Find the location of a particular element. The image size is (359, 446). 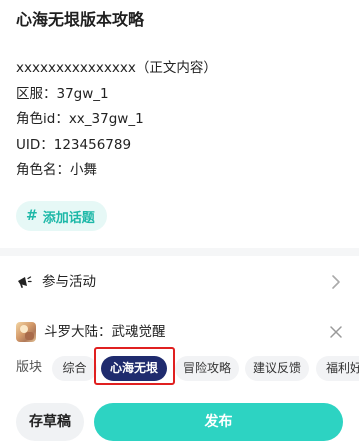

publish-button: 发布 is located at coordinates (218, 422).